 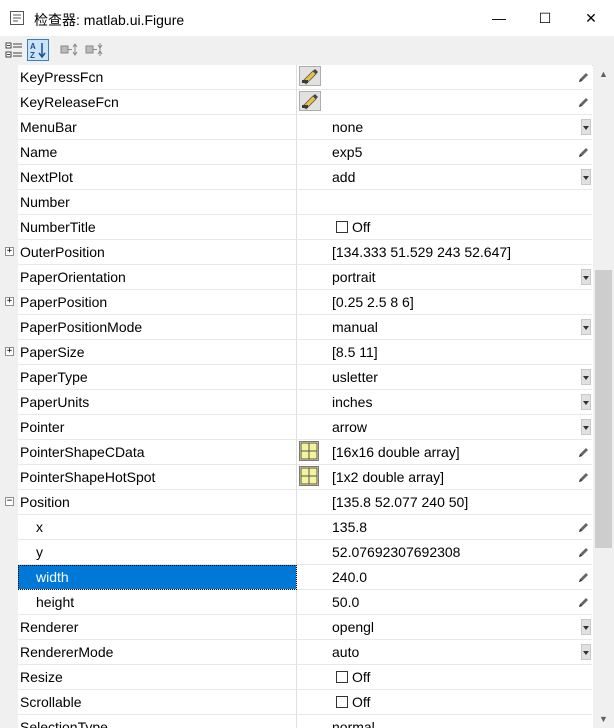 What do you see at coordinates (444, 277) in the screenshot?
I see `property-value-cell: portrait` at bounding box center [444, 277].